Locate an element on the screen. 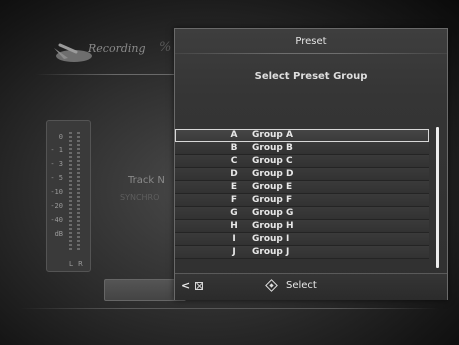 This screenshot has width=459, height=345. dialog-footer: < Select is located at coordinates (311, 286).